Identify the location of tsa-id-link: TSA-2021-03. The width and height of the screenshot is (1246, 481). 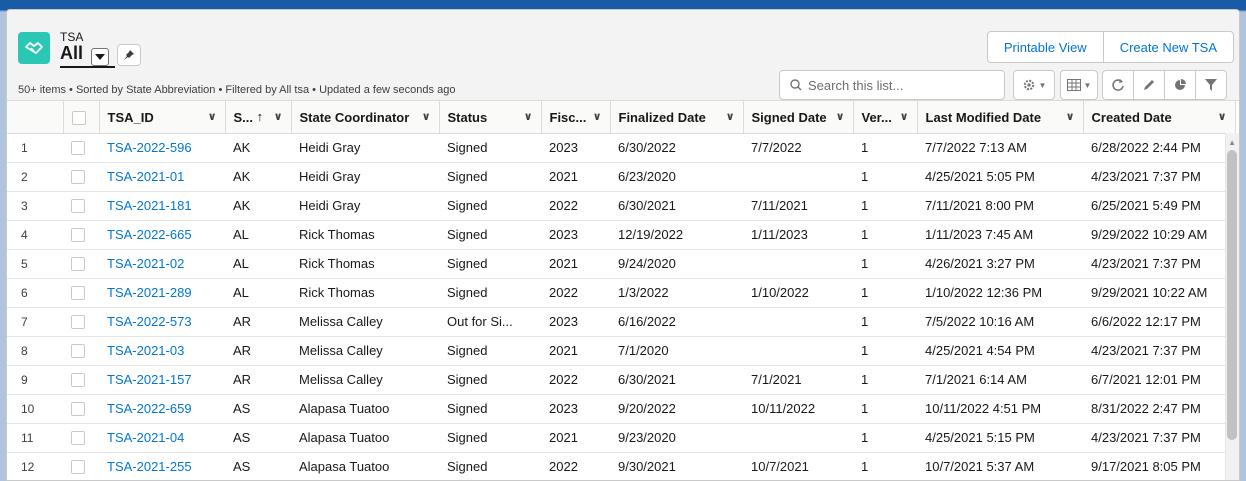
(145, 350).